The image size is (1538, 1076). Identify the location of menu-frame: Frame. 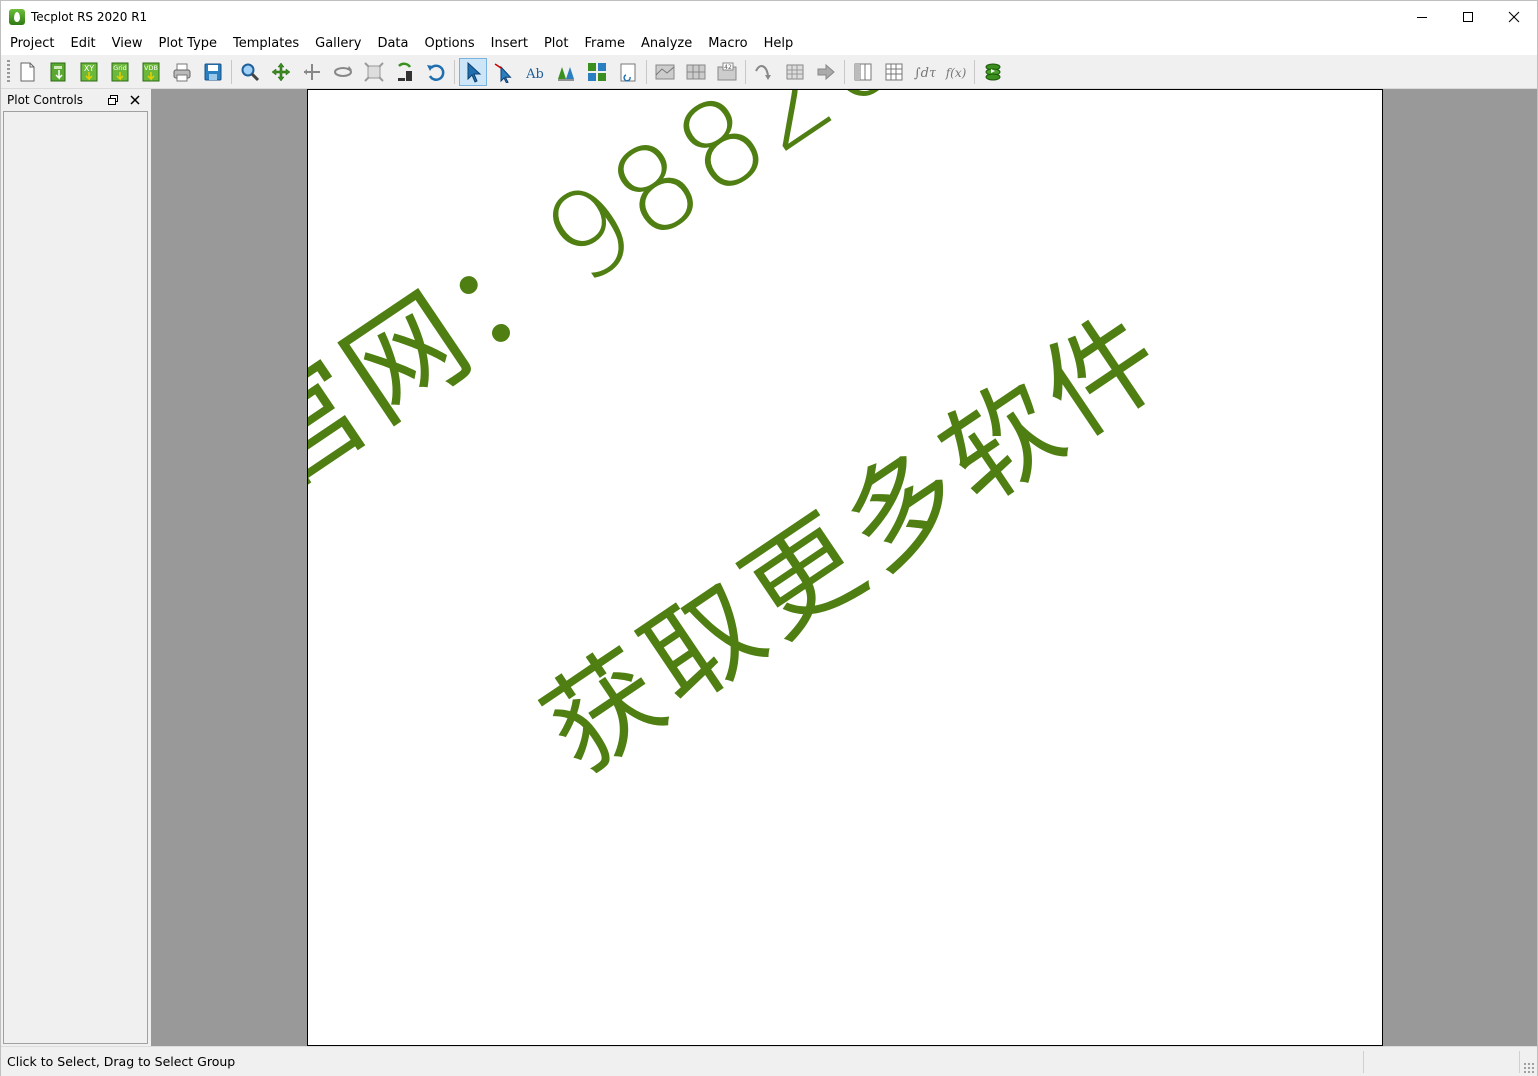
(604, 43).